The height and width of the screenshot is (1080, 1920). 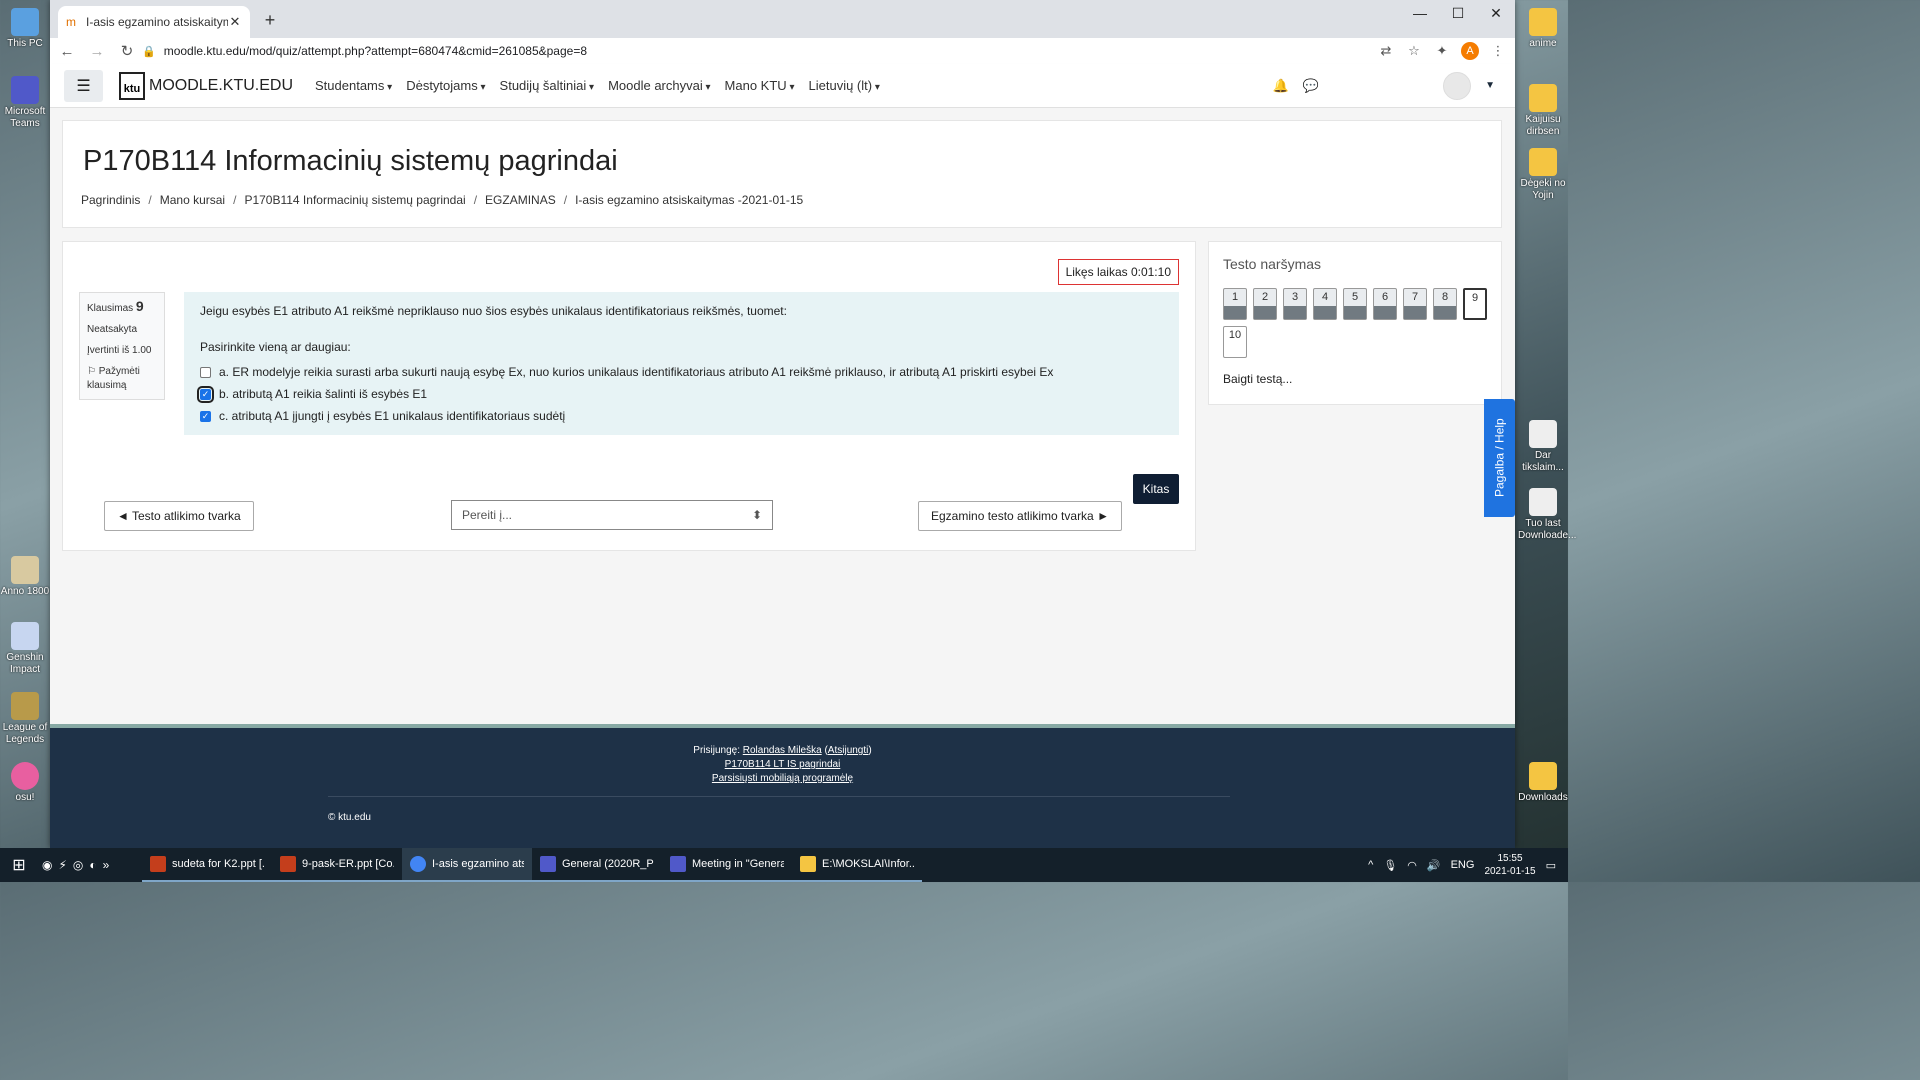 What do you see at coordinates (83, 85) in the screenshot?
I see `hamburger-menu-icon: ☰` at bounding box center [83, 85].